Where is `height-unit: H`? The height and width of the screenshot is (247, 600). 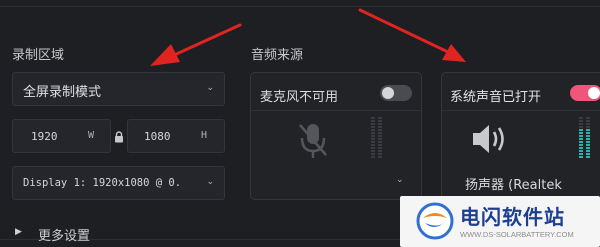 height-unit: H is located at coordinates (204, 135).